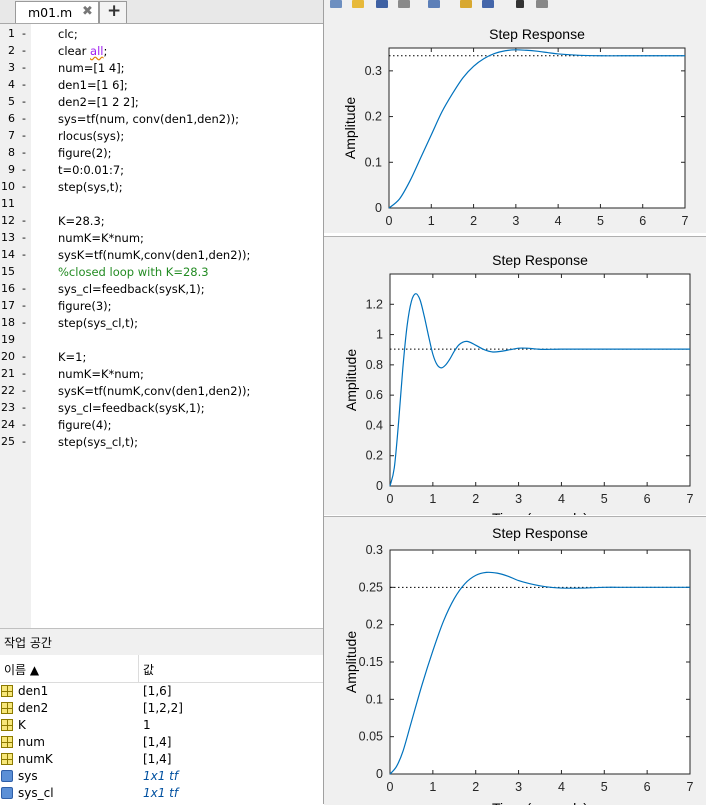  What do you see at coordinates (148, 669) in the screenshot?
I see `column-header-value: 값` at bounding box center [148, 669].